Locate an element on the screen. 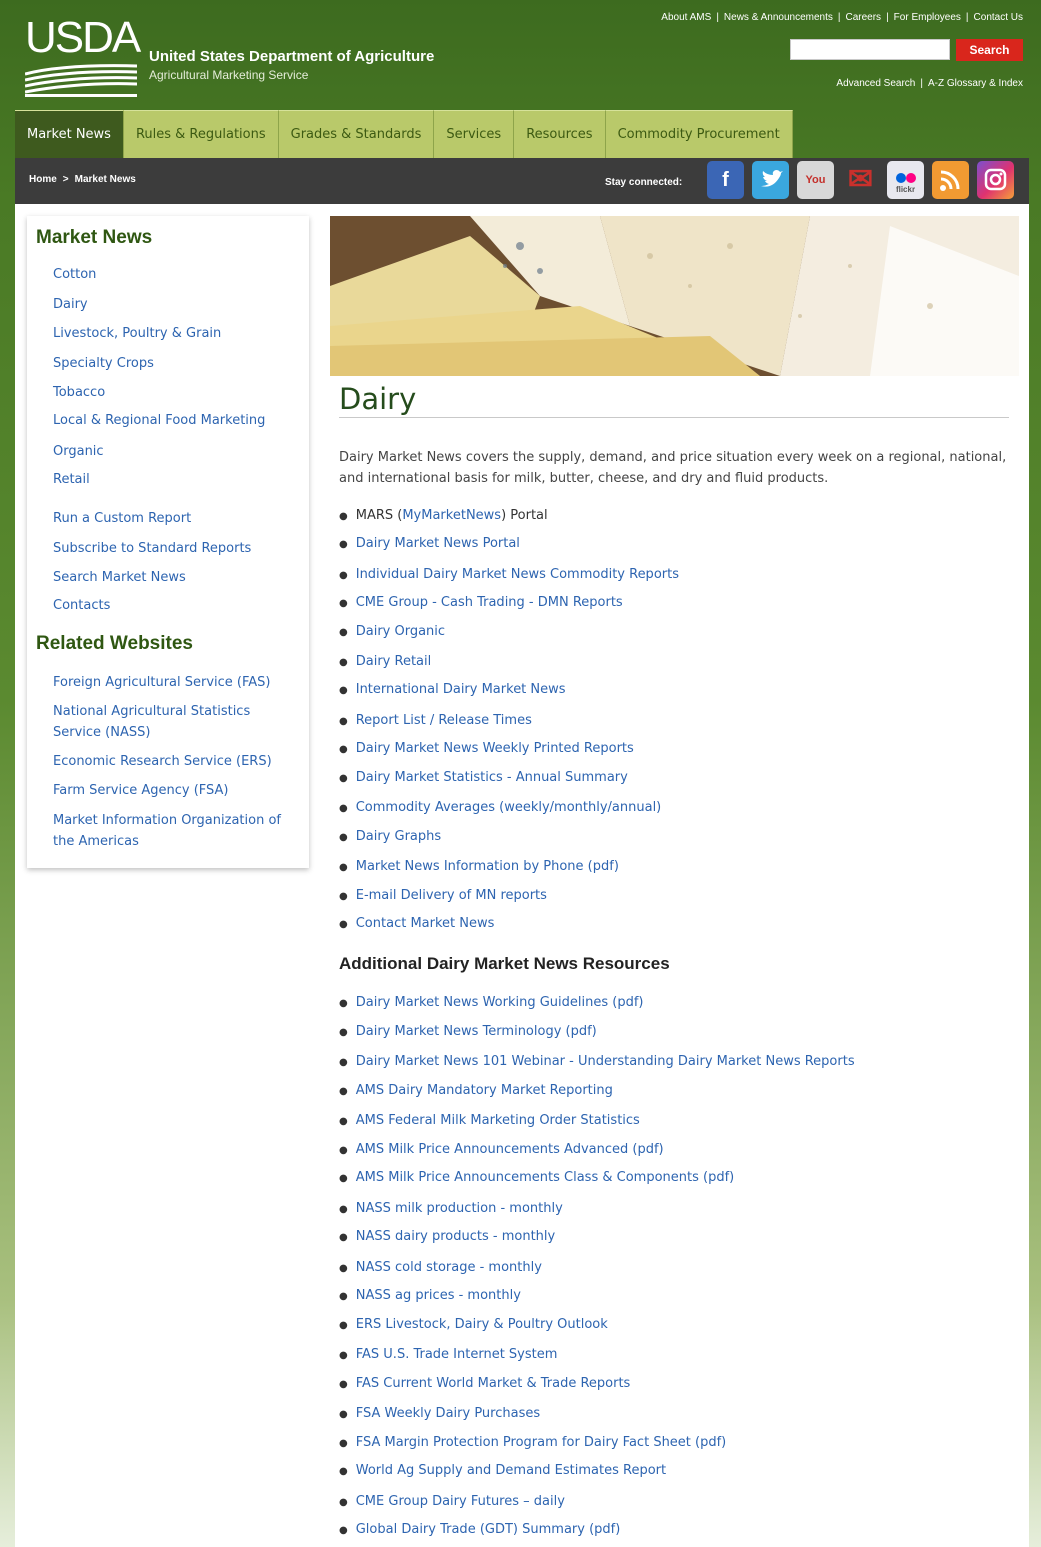 Image resolution: width=1041 pixels, height=1547 pixels. facebook-icon: f is located at coordinates (725, 180).